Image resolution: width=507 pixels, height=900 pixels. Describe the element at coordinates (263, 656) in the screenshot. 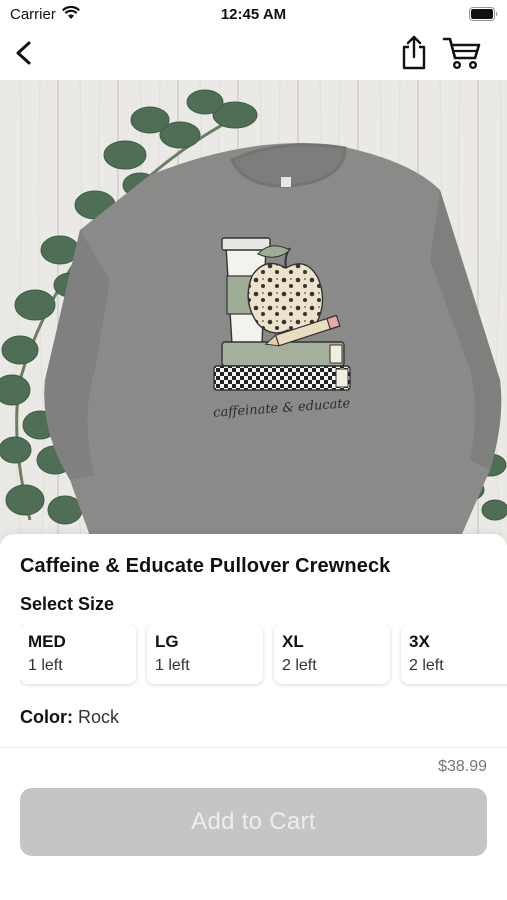

I see `size-options: MED 1 left LG 1 left XL 2 left 3X 2 left` at that location.